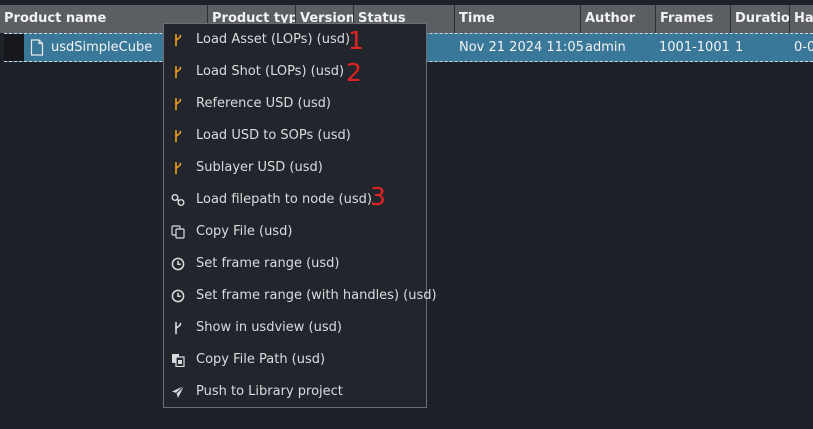  Describe the element at coordinates (102, 47) in the screenshot. I see `cell-product-name: usdSimpleCube` at that location.